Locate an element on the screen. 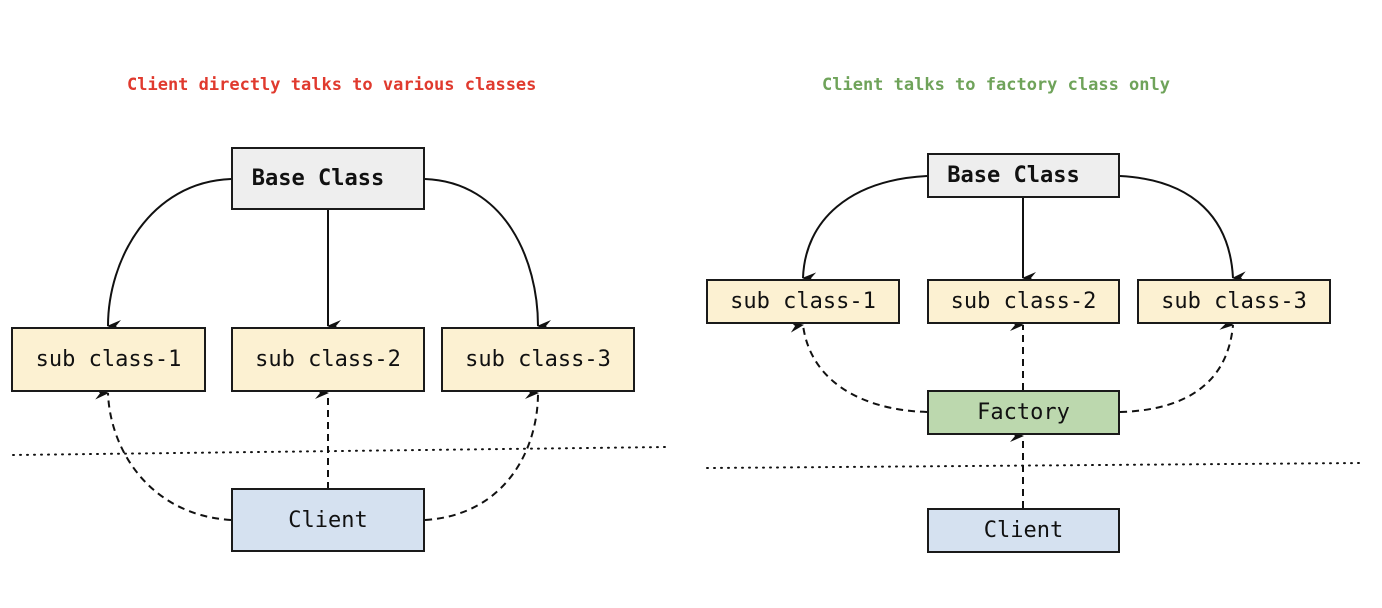 The image size is (1382, 608). left-base-class-label: Base Class is located at coordinates (318, 178).